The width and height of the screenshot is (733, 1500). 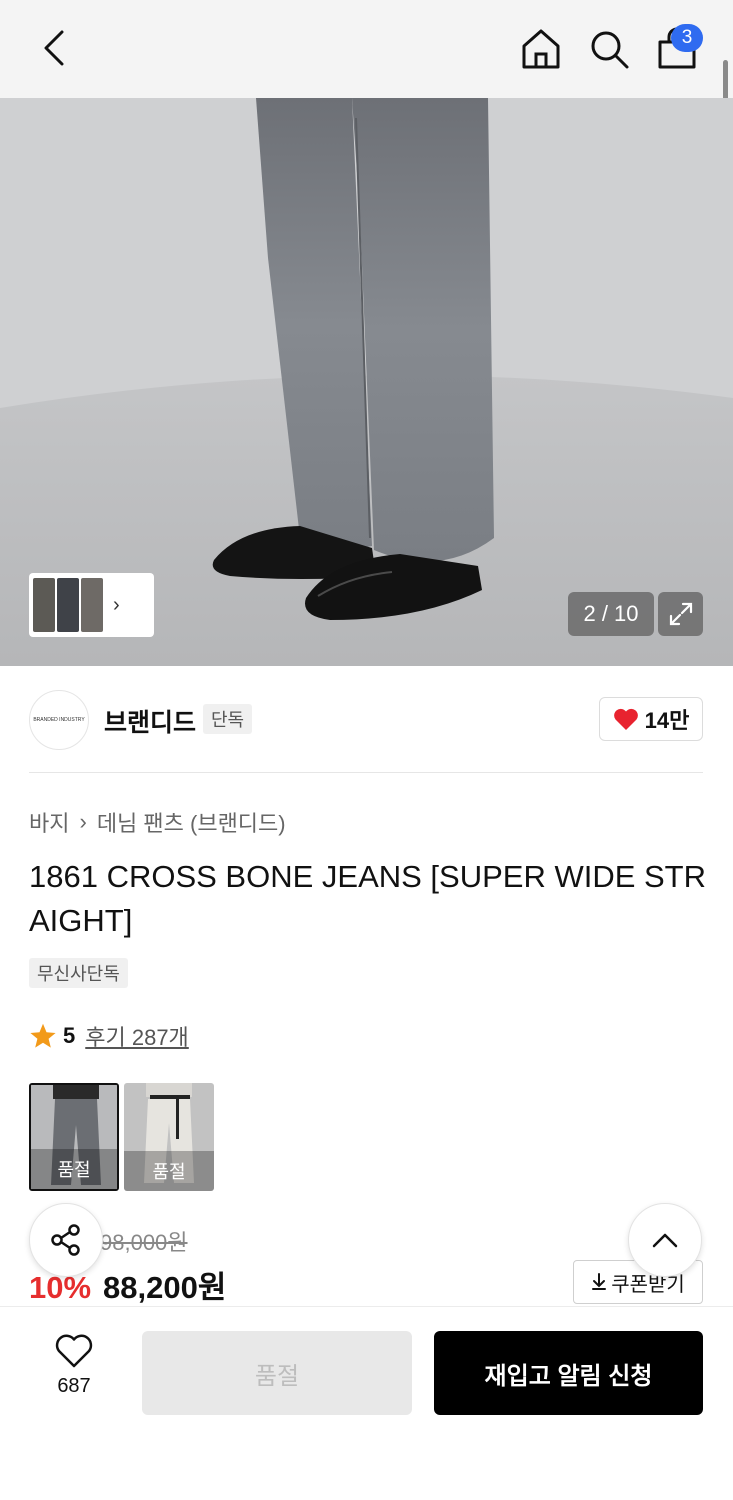 I want to click on divider, so click(x=366, y=772).